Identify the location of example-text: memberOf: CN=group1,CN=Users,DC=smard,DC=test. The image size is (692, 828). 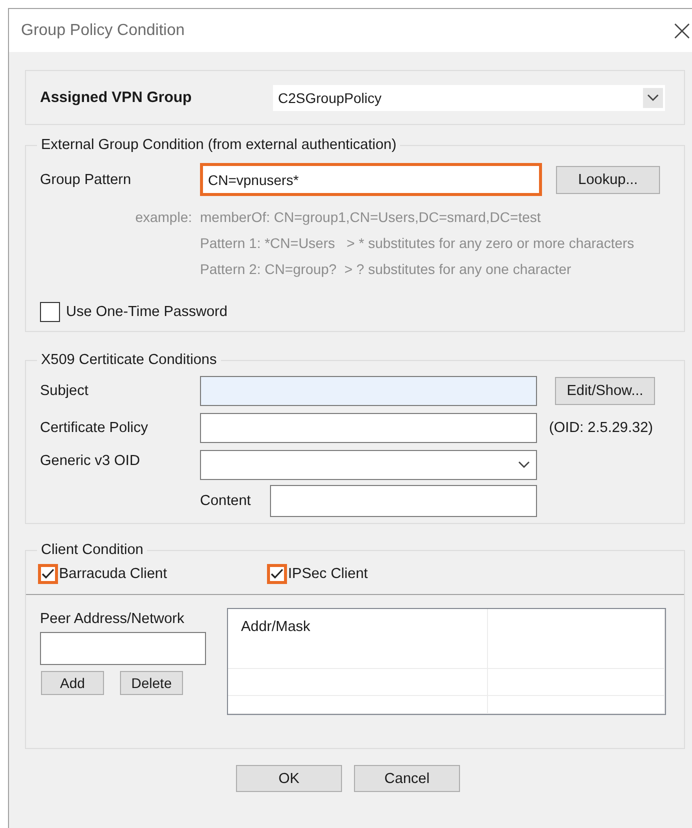
(370, 217).